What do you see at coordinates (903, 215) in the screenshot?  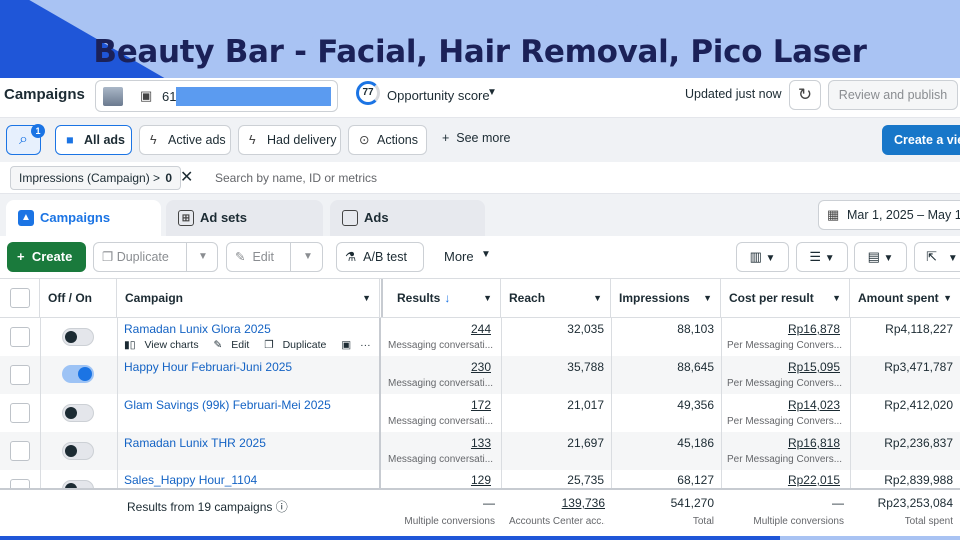 I see `date-range-label: Mar 1, 2025 – May 1,` at bounding box center [903, 215].